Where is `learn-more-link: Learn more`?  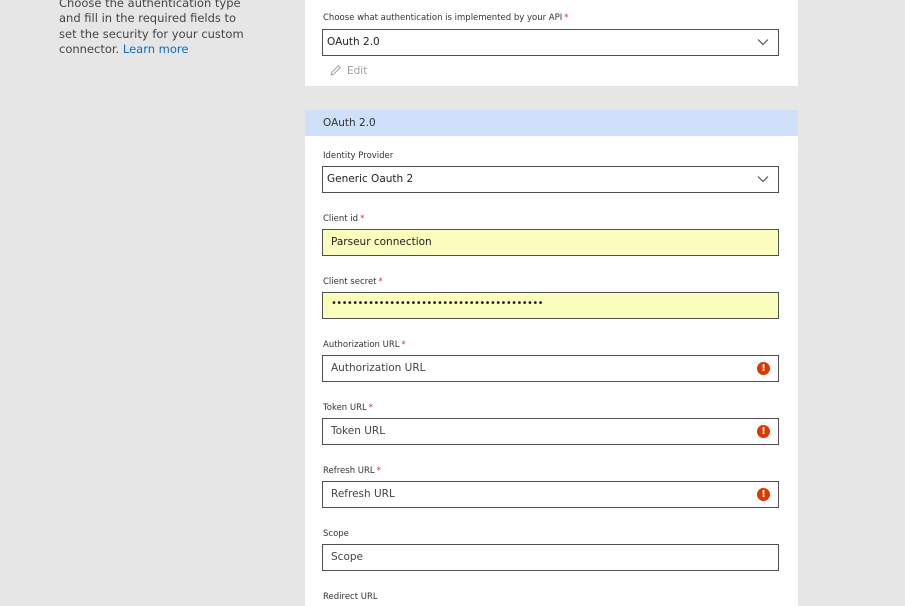
learn-more-link: Learn more is located at coordinates (156, 49).